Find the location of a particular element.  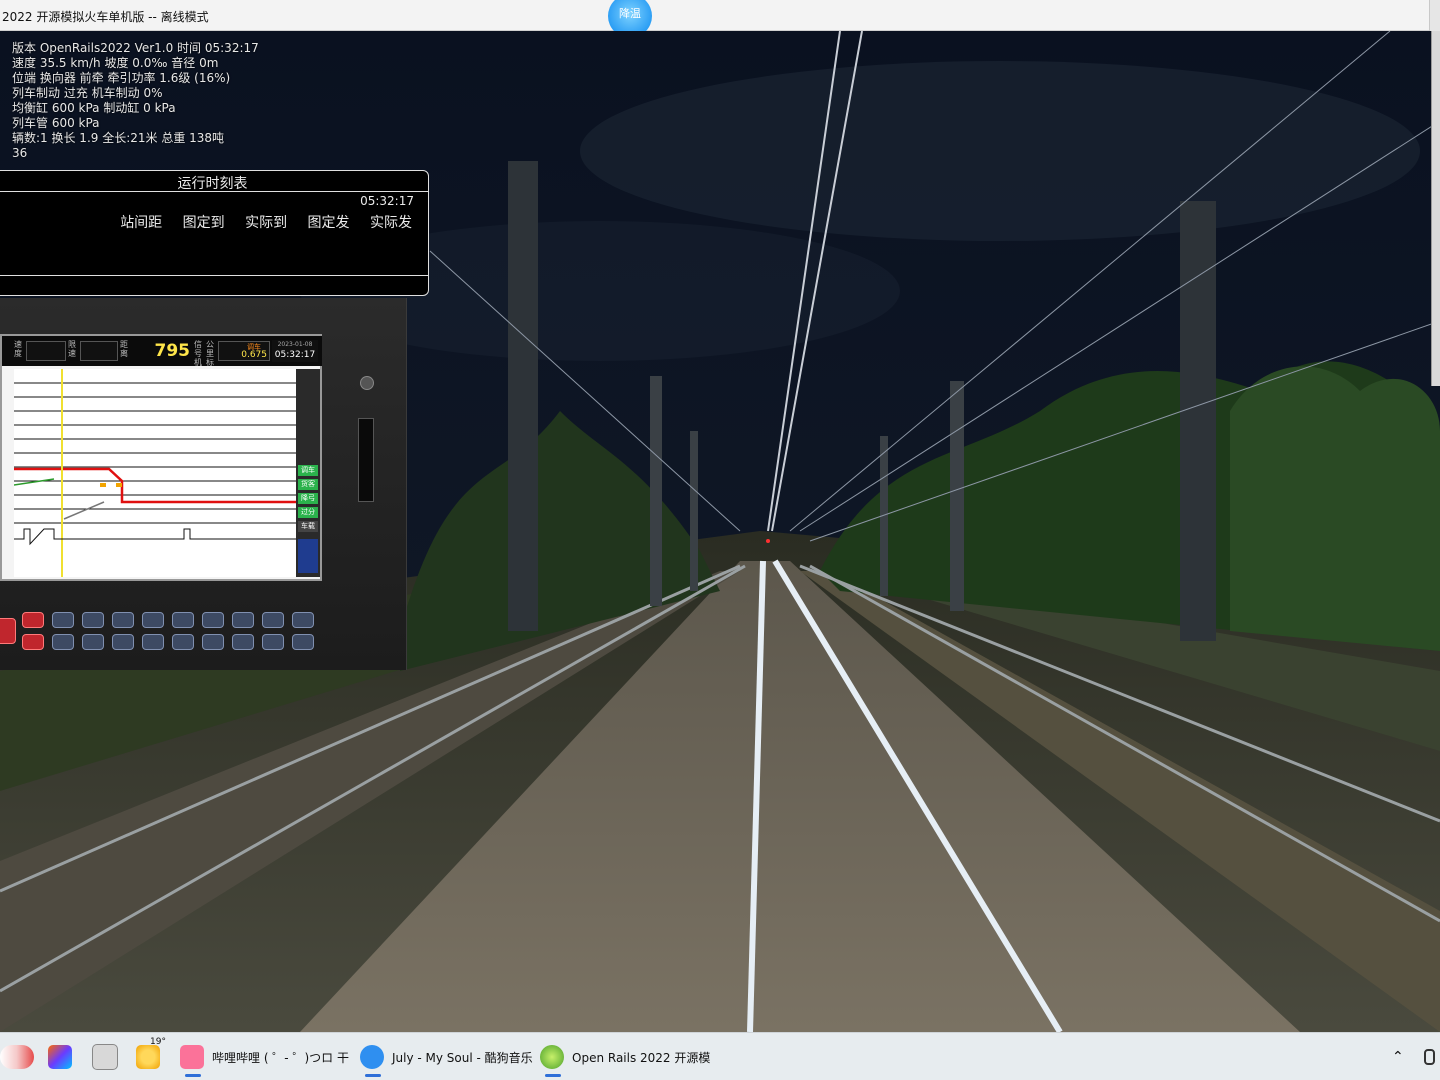

km-value: 0.675 is located at coordinates (254, 355).